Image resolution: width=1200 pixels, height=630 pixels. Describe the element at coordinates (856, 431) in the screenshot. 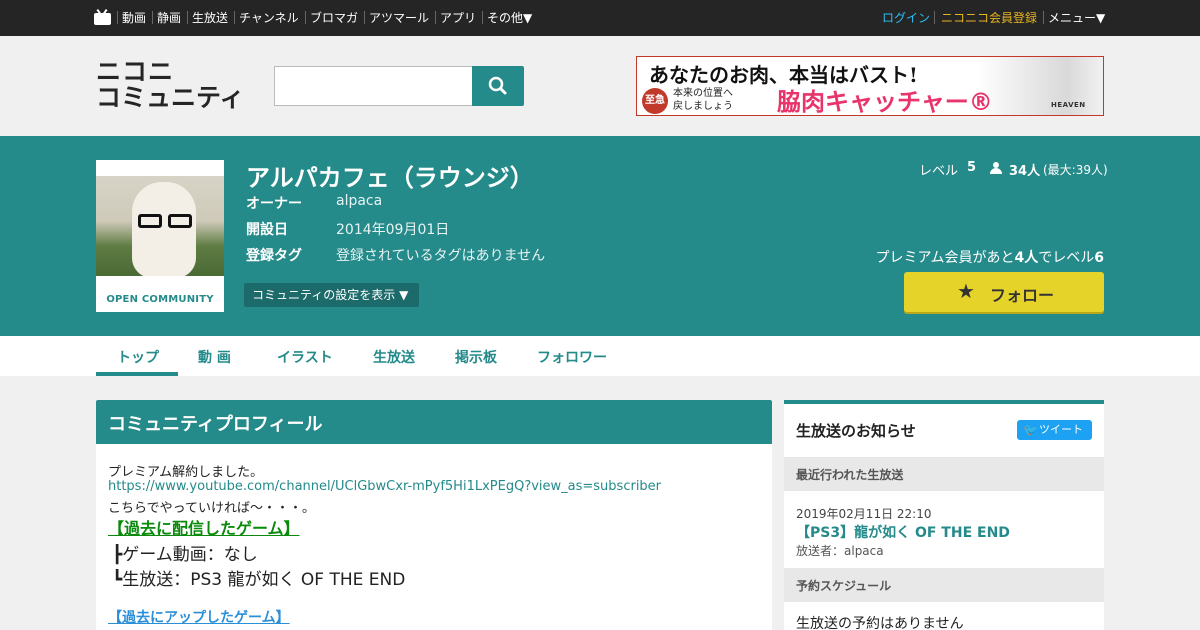

I see `live-notice-title: 生放送のお知らせ` at that location.